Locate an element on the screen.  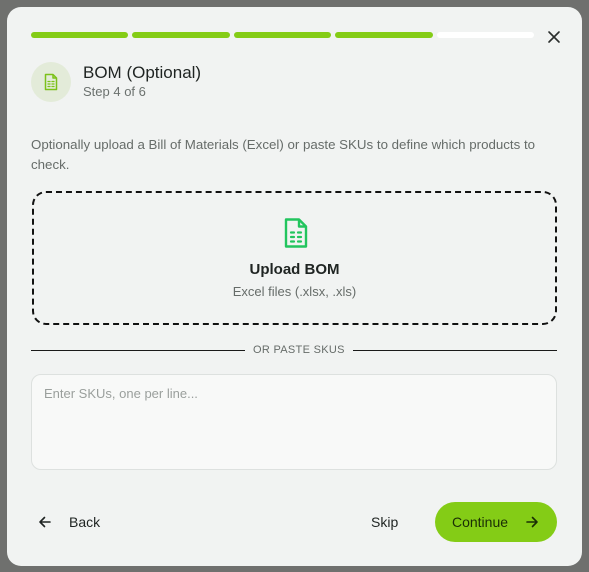
skip-button-label: Skip is located at coordinates (385, 522).